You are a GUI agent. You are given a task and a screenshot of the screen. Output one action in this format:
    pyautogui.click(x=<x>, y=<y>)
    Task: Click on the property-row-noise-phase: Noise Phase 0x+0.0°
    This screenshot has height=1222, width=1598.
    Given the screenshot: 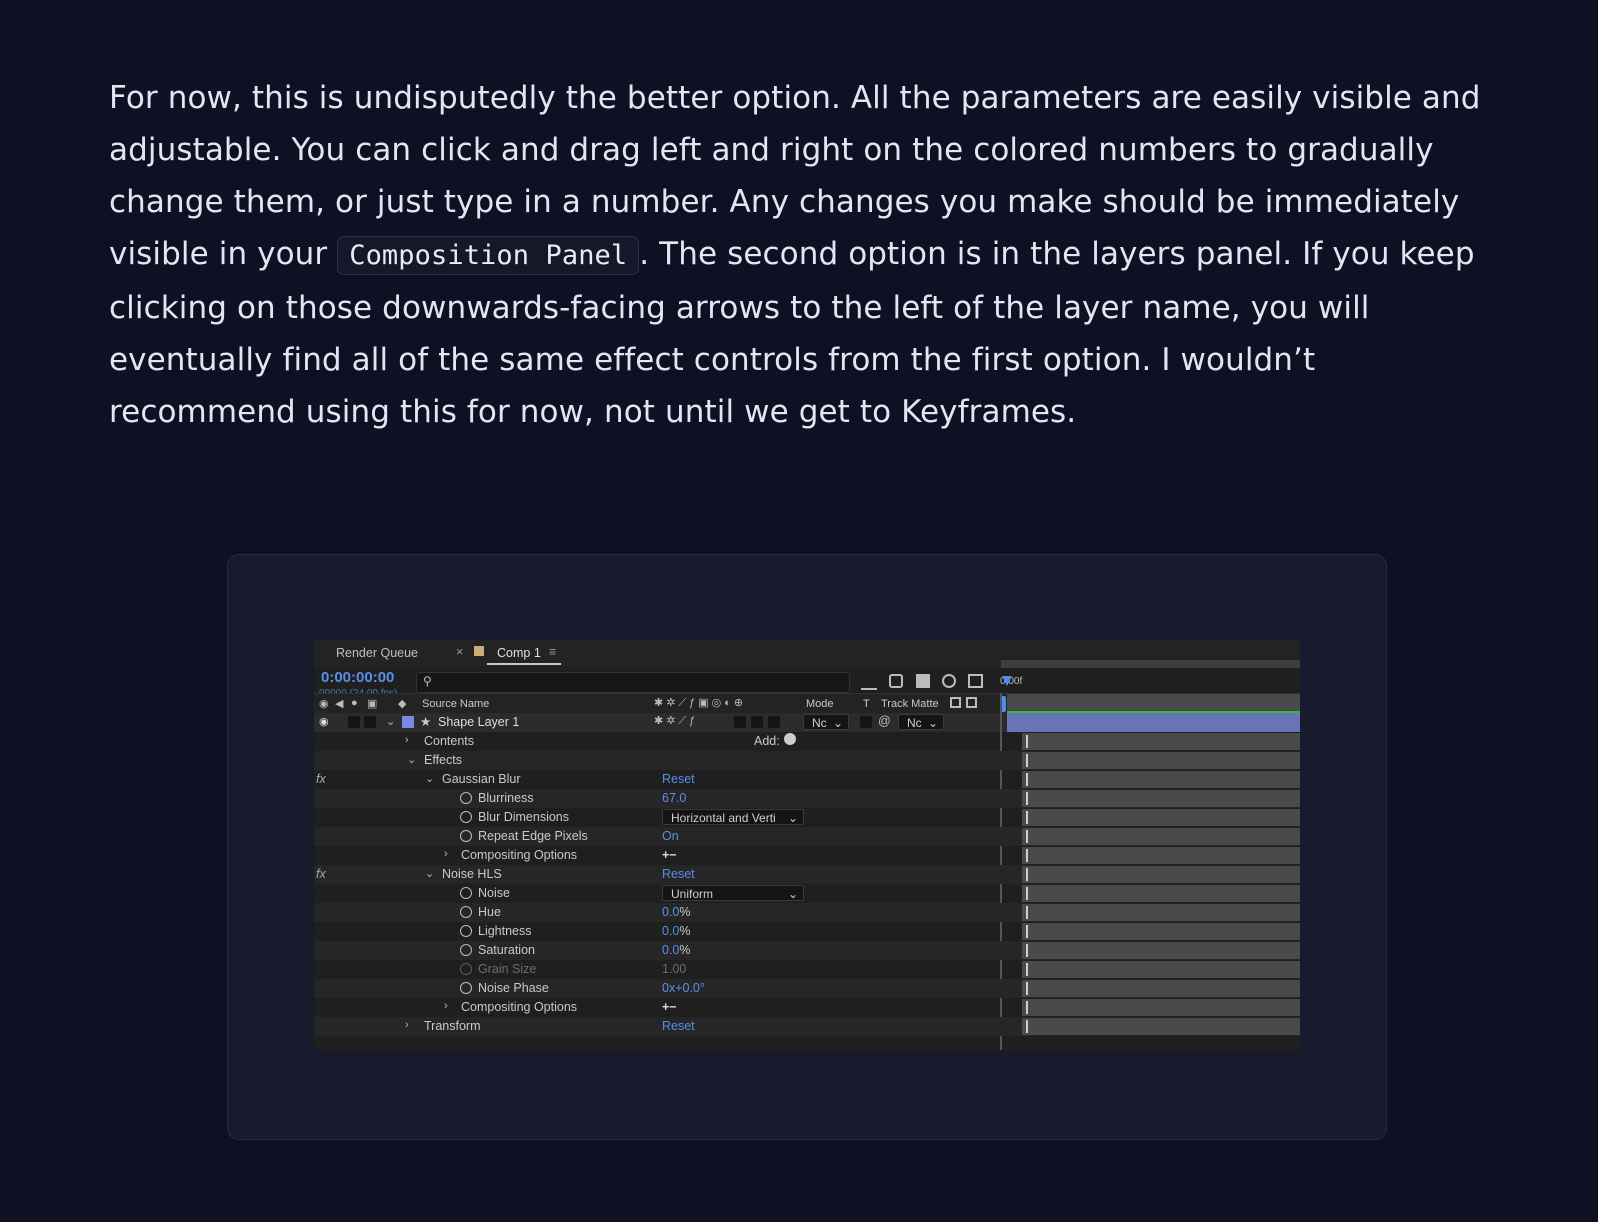 What is the action you would take?
    pyautogui.click(x=807, y=988)
    